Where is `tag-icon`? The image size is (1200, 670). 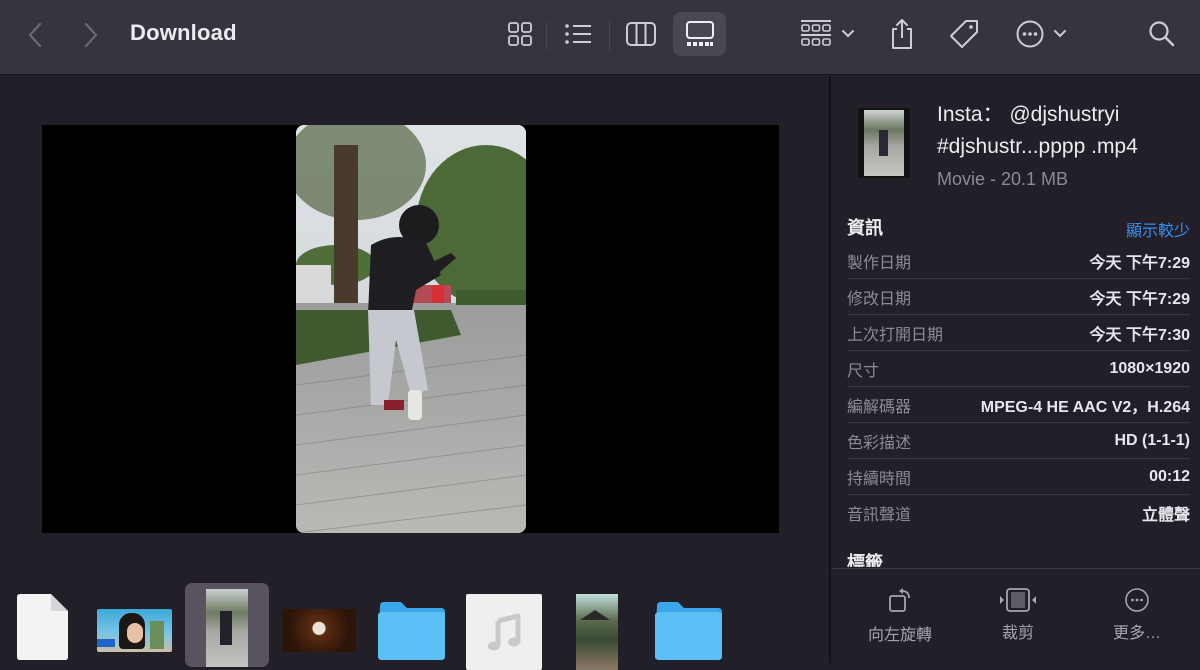 tag-icon is located at coordinates (964, 34).